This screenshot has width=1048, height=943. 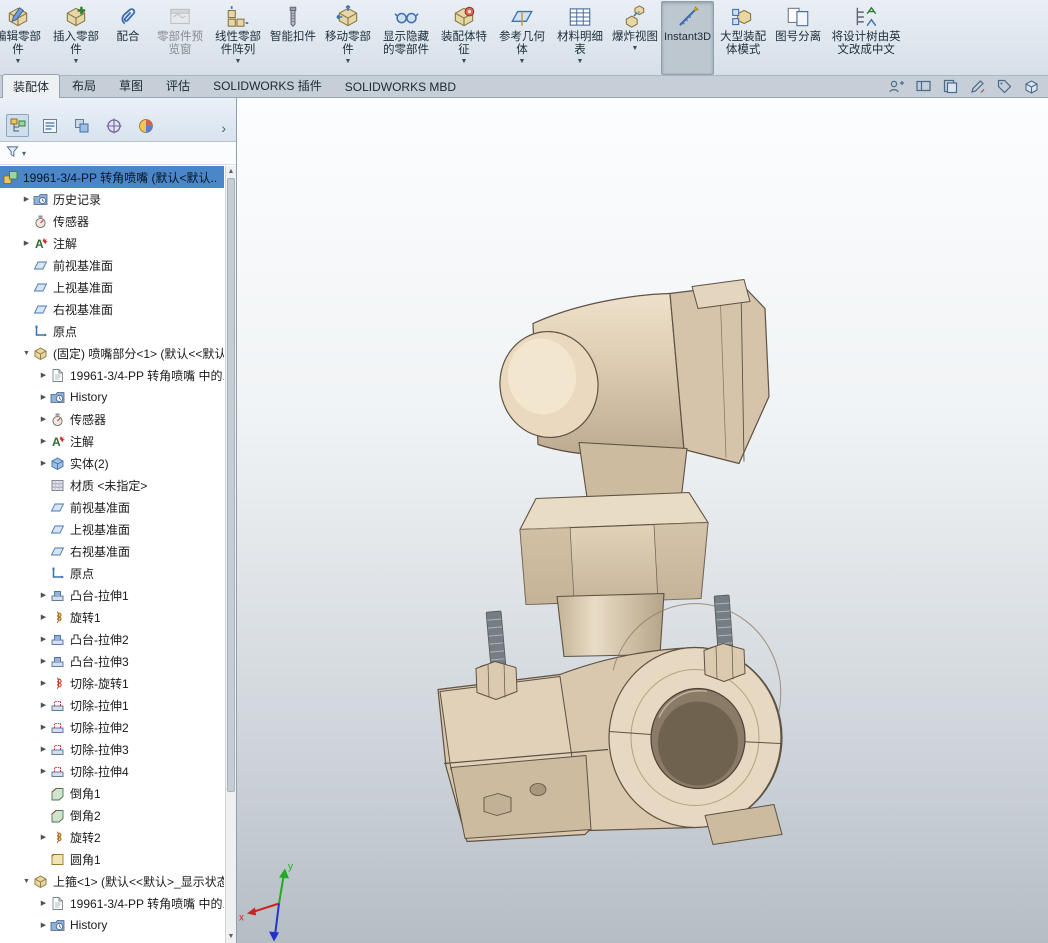 What do you see at coordinates (112, 881) in the screenshot?
I see `tree-item: ▼ 上箍<1> (默认<<默认>_显示状态` at bounding box center [112, 881].